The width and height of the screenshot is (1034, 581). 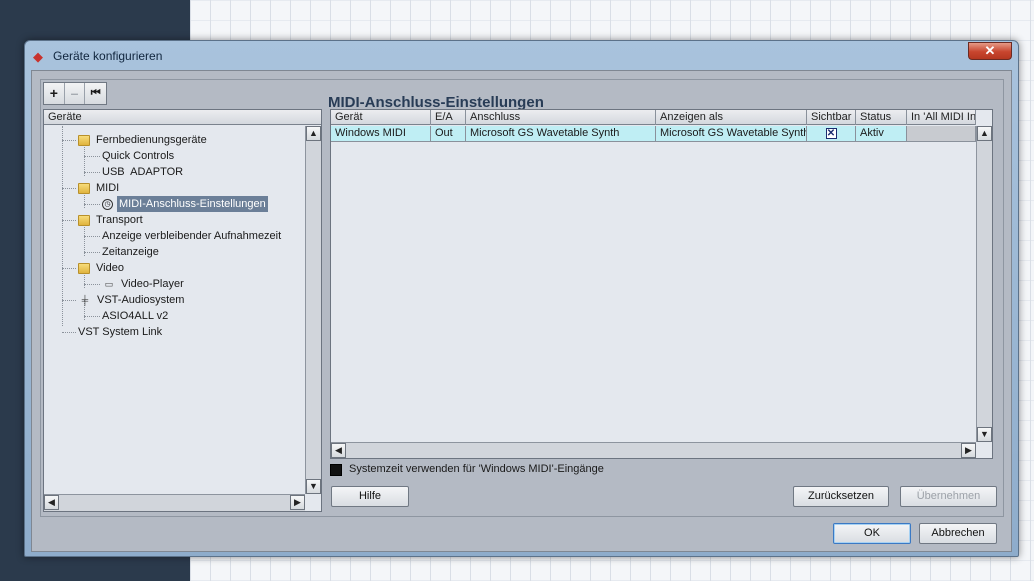 What do you see at coordinates (54, 93) in the screenshot?
I see `add-device-button: +` at bounding box center [54, 93].